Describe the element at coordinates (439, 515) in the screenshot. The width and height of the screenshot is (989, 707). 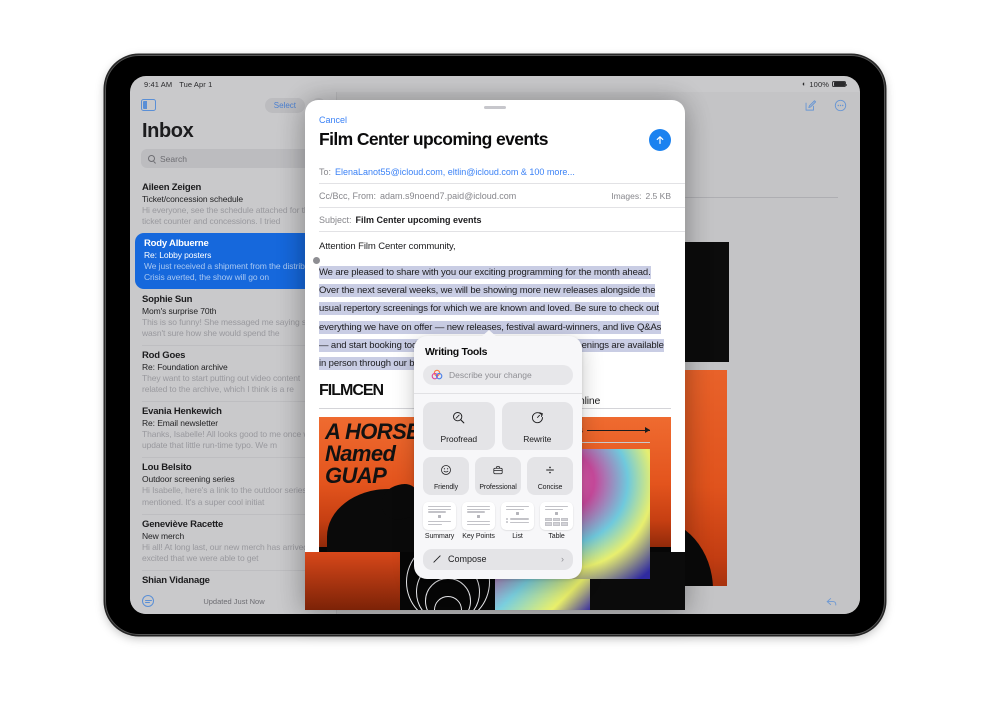
I see `summary-doc-icon` at that location.